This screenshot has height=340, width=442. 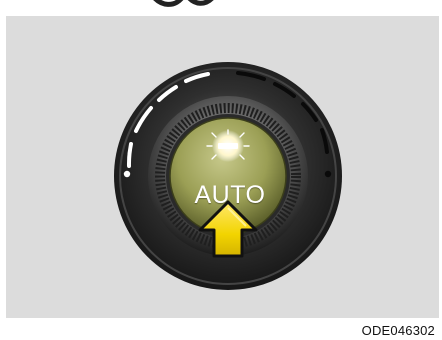 What do you see at coordinates (398, 330) in the screenshot?
I see `figure-code: ODE046302` at bounding box center [398, 330].